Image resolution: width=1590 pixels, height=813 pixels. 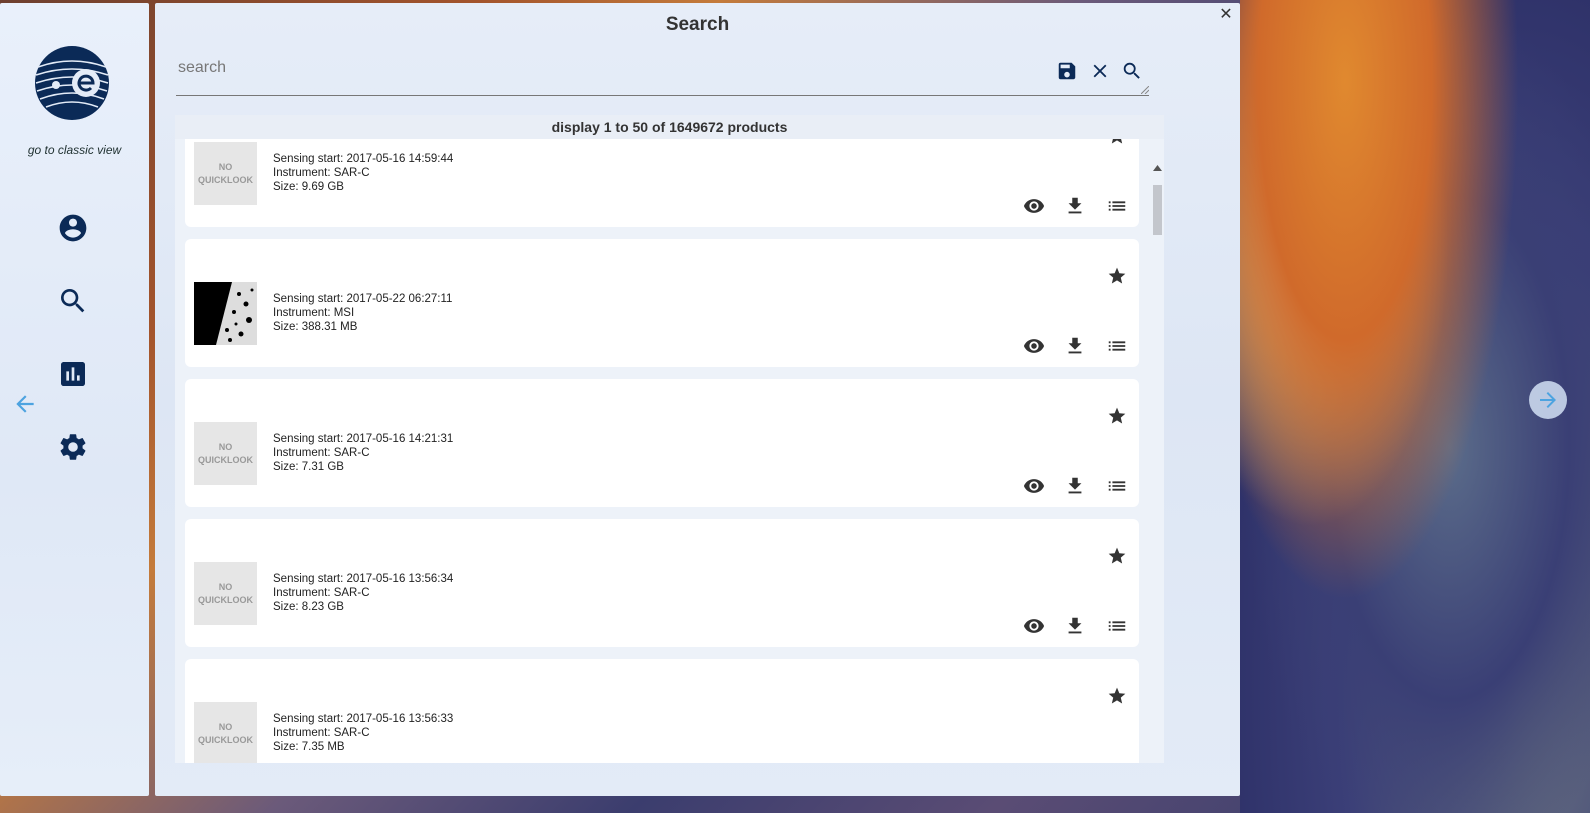 I want to click on esa-logo, so click(x=72, y=83).